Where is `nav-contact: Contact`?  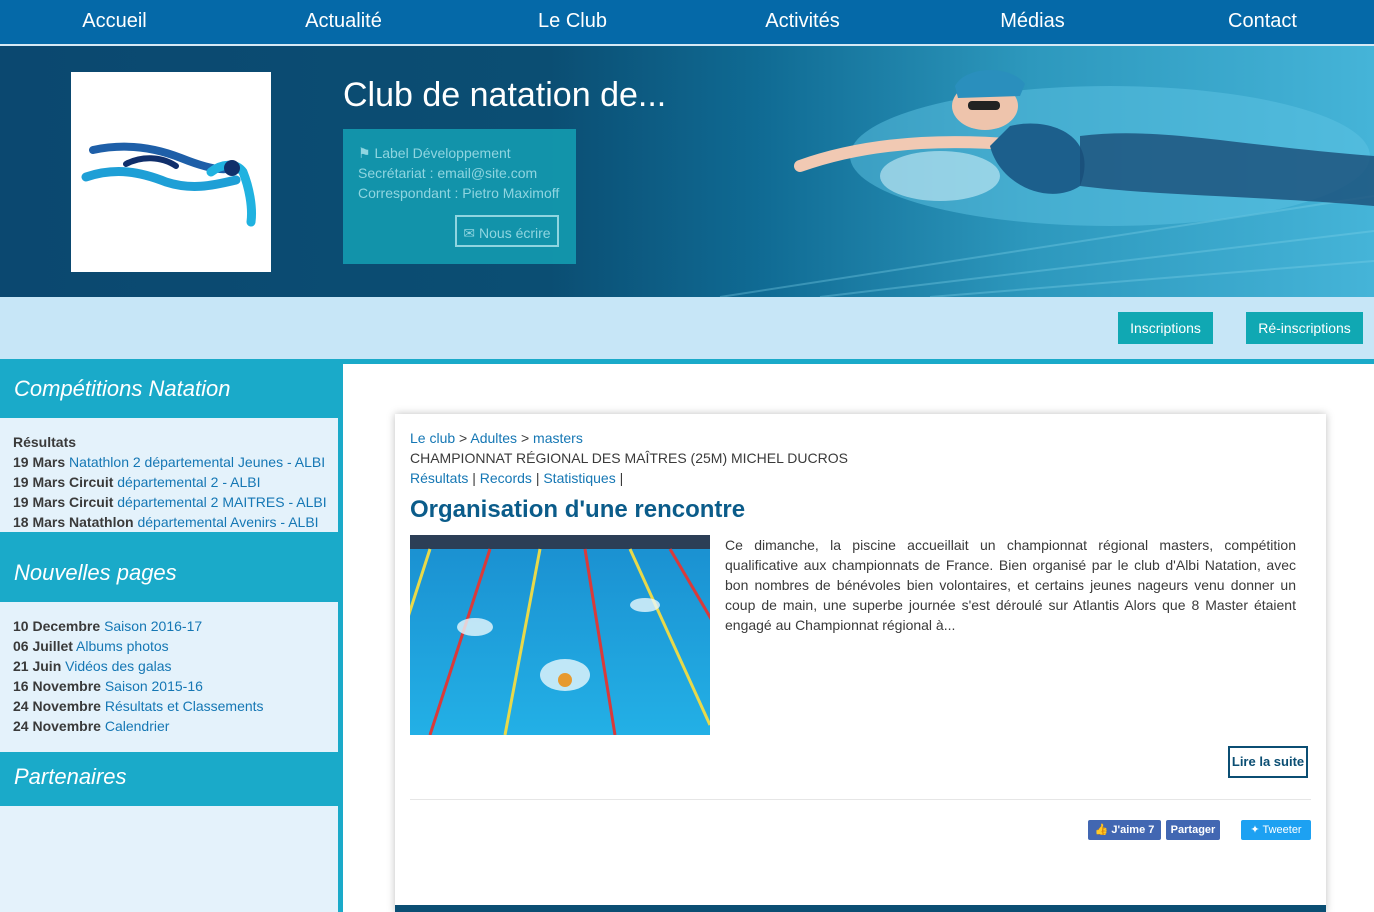
nav-contact: Contact is located at coordinates (1261, 22).